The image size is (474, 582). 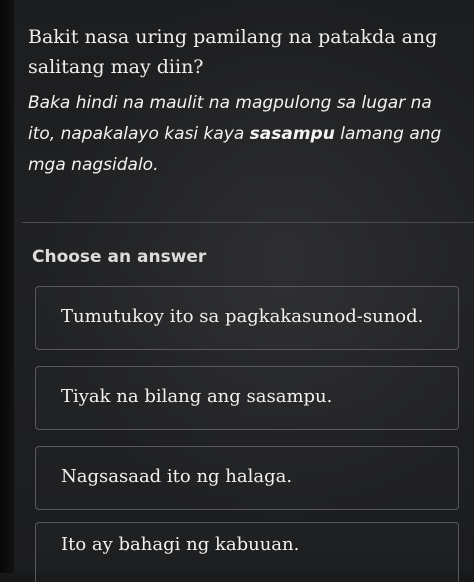 I want to click on passage-text: lamang ang, so click(x=388, y=134).